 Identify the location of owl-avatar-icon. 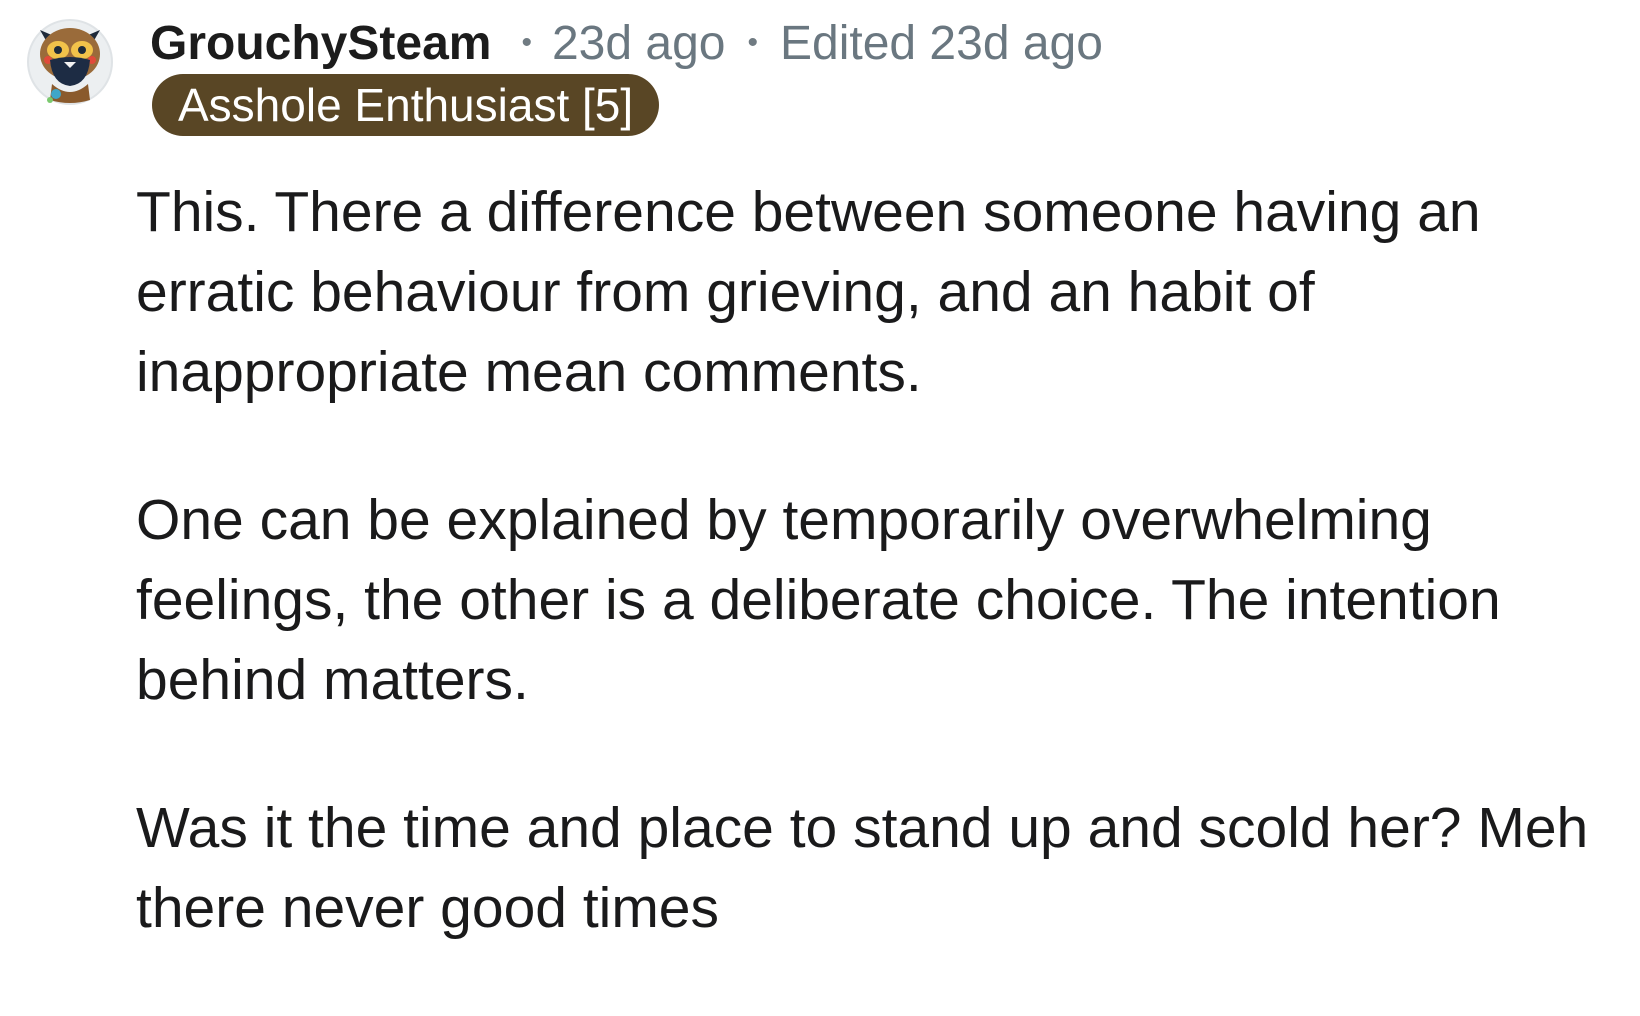
(70, 62).